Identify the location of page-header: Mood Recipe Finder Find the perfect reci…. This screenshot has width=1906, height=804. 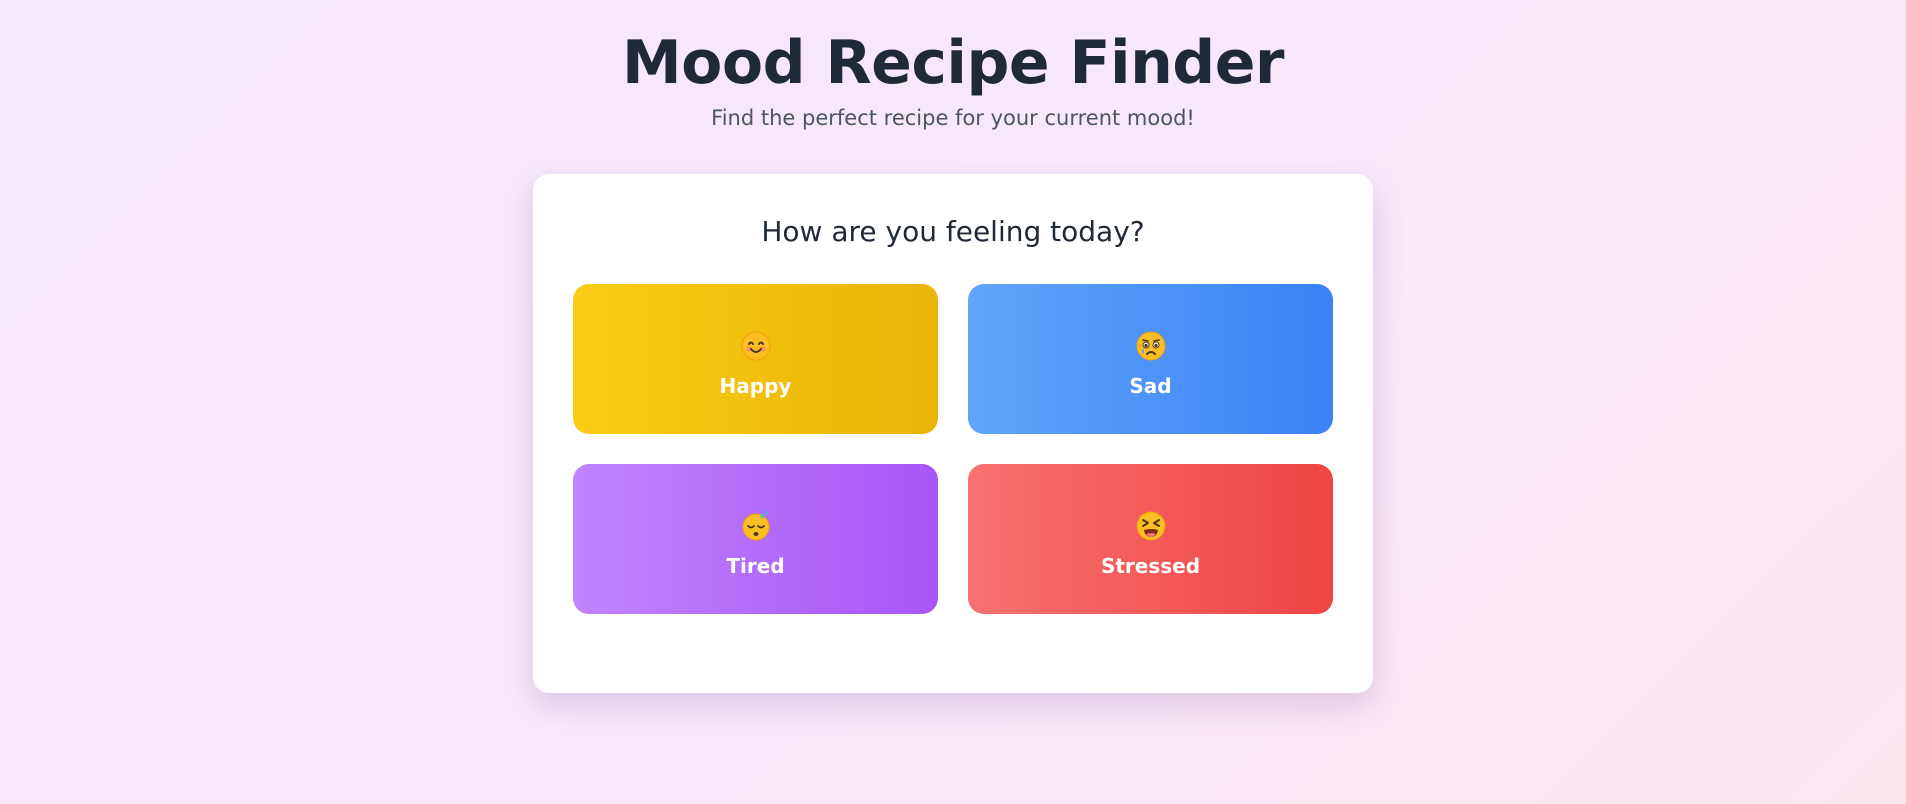
(953, 80).